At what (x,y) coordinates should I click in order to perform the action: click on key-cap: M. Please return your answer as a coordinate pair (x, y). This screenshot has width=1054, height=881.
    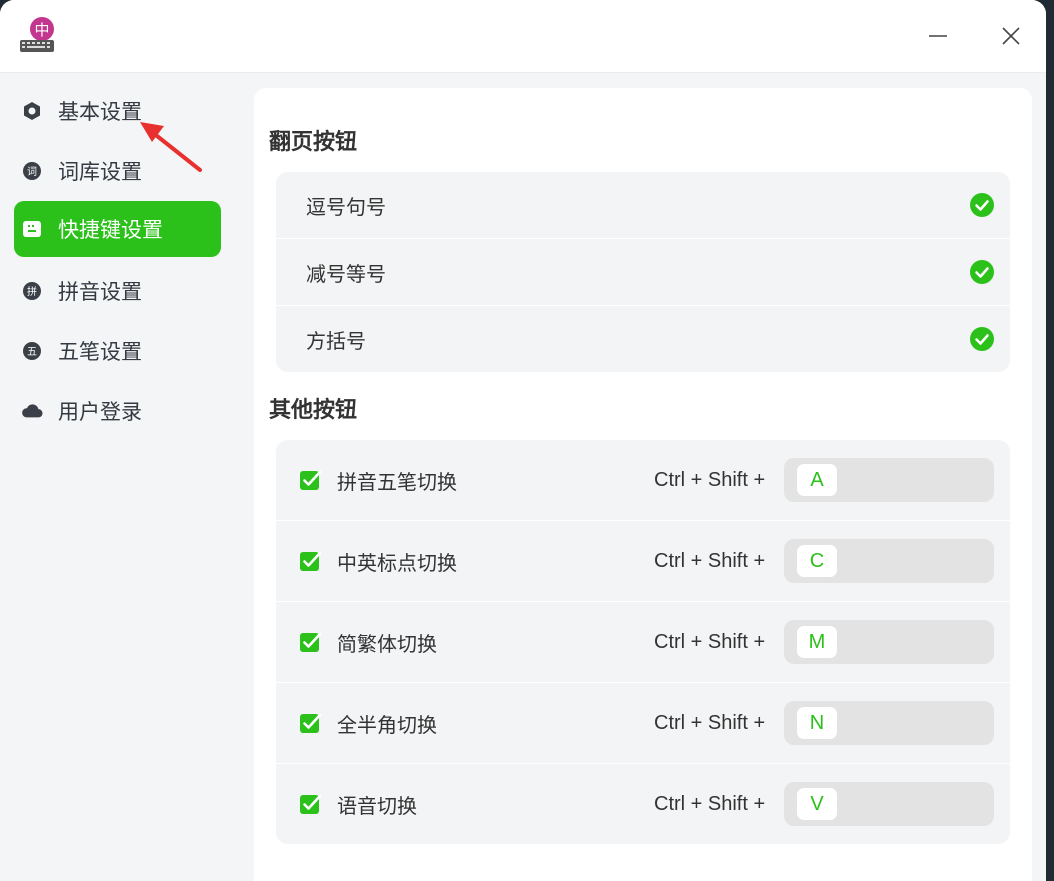
    Looking at the image, I should click on (817, 642).